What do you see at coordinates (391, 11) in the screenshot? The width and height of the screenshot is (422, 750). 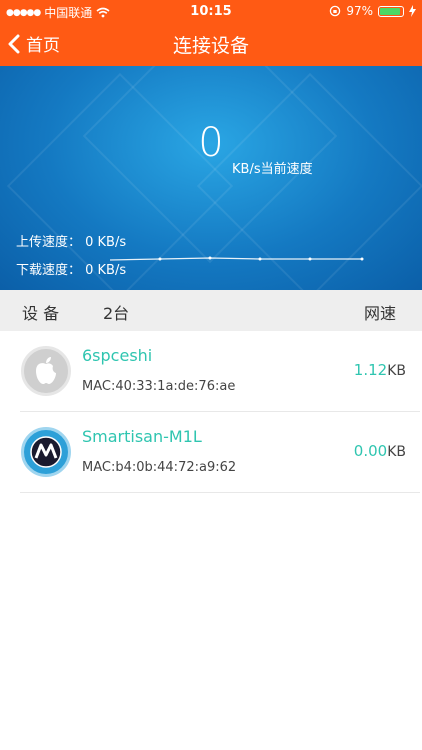 I see `battery-icon` at bounding box center [391, 11].